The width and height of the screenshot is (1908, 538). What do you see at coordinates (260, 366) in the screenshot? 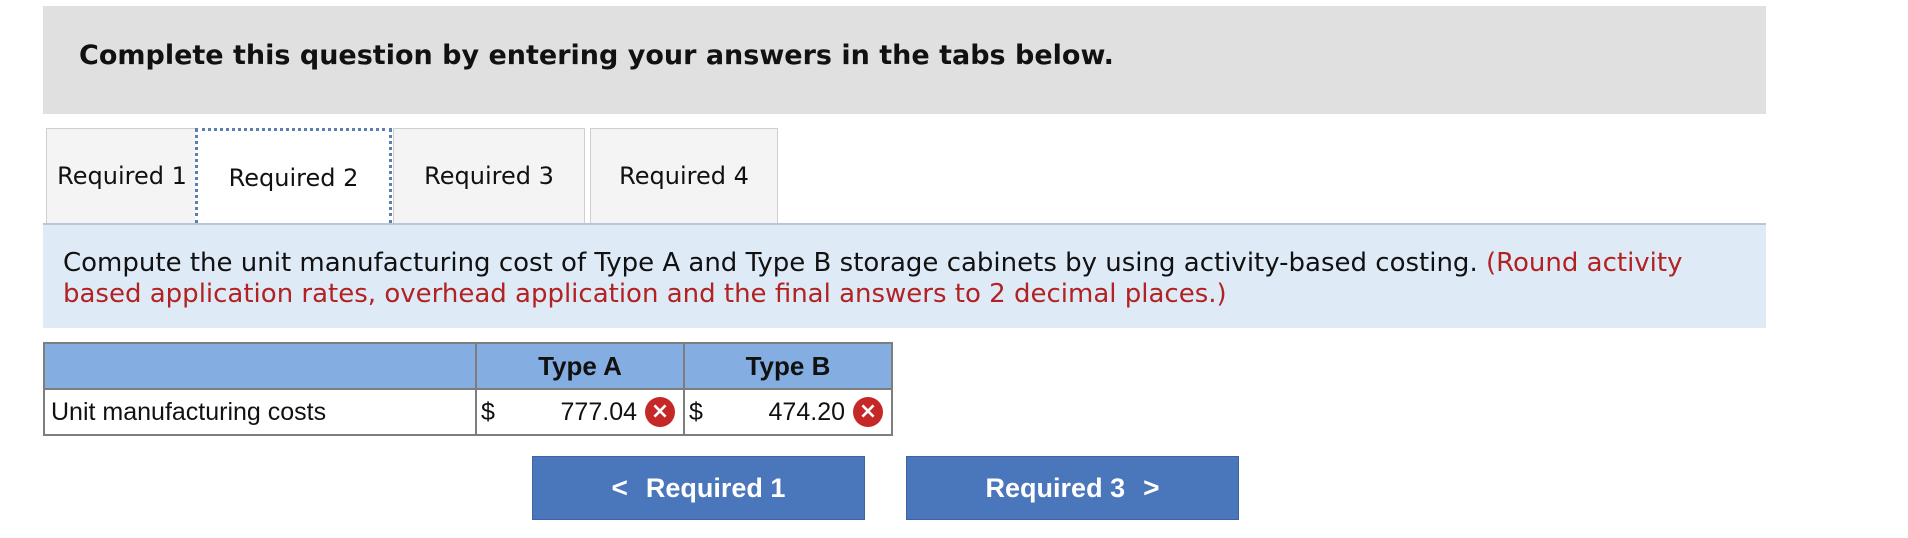
I see `header-empty` at bounding box center [260, 366].